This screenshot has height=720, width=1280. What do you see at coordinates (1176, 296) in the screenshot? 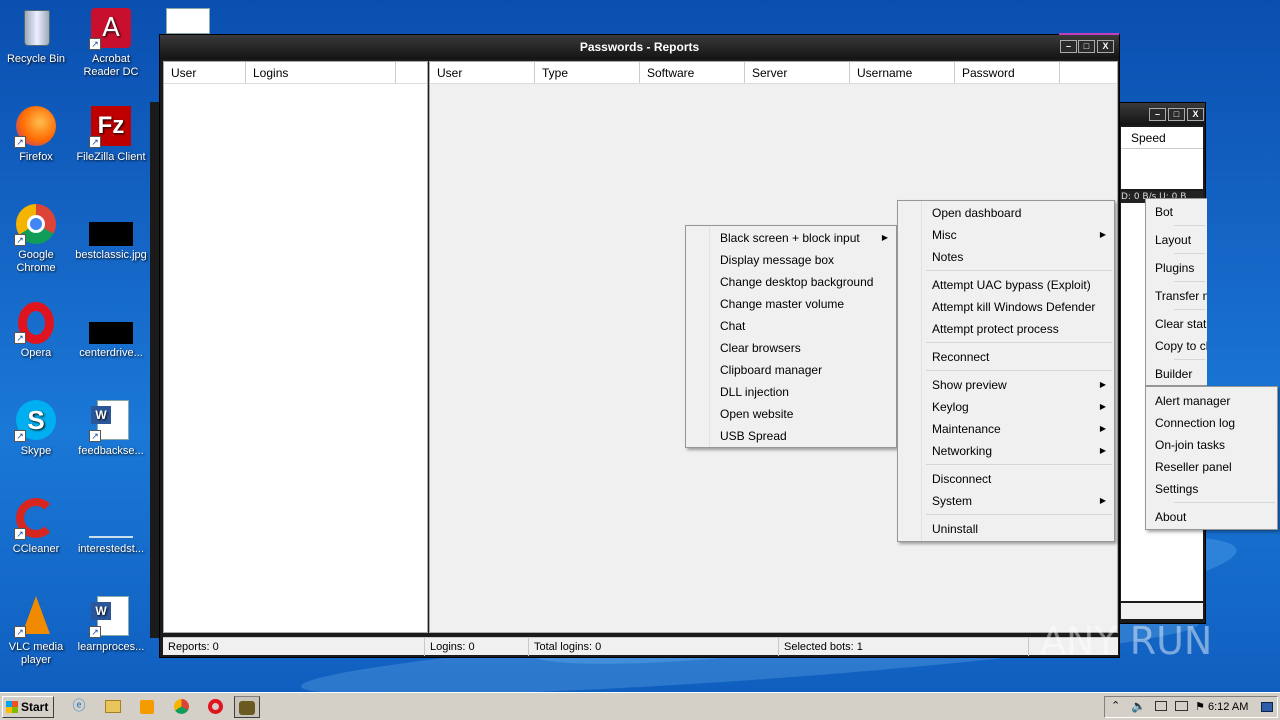
I see `menu-item-transfer: Transfer m` at bounding box center [1176, 296].